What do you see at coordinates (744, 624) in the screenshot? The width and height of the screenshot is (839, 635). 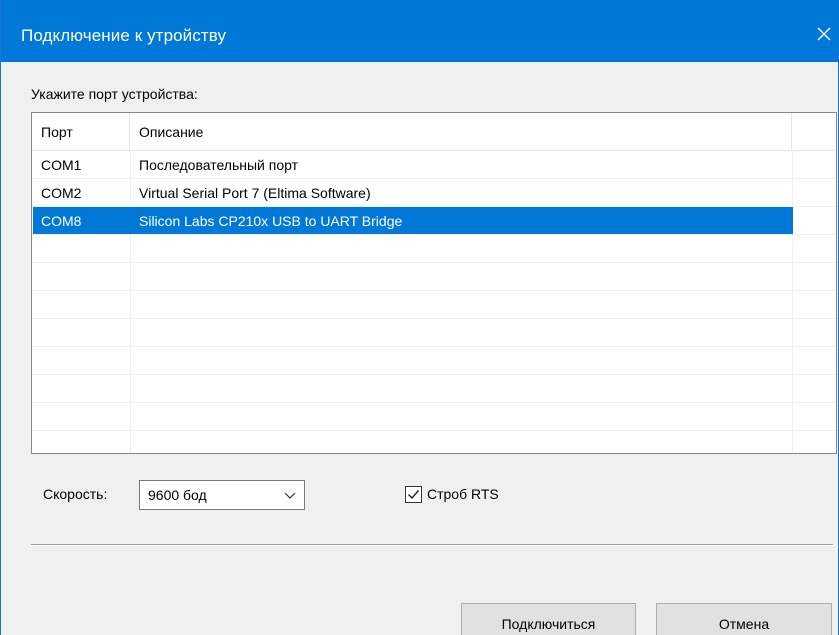 I see `cancel-button-label: Отмена` at bounding box center [744, 624].